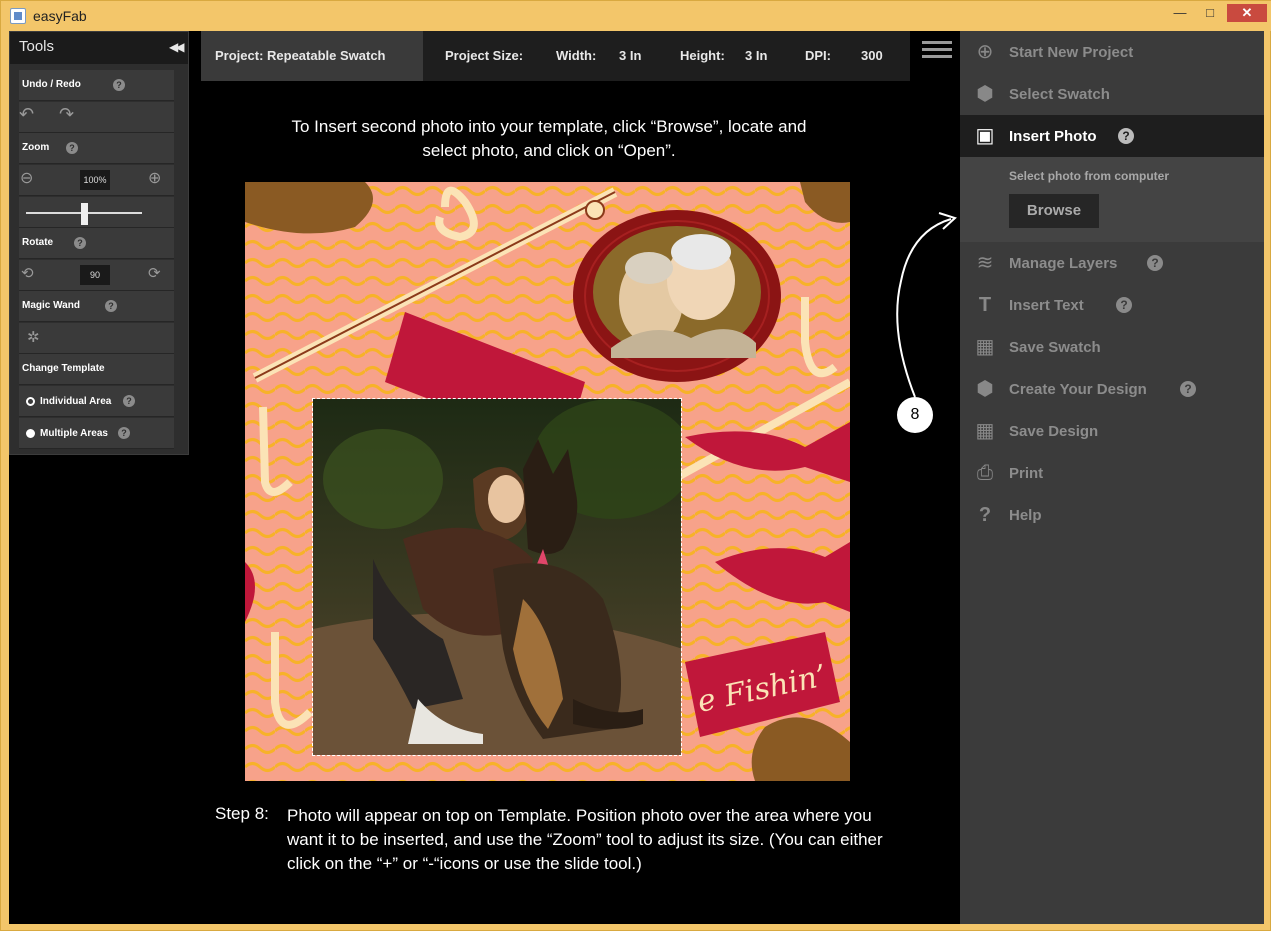  Describe the element at coordinates (1155, 263) in the screenshot. I see `manage-layers-help-icon: ?` at that location.